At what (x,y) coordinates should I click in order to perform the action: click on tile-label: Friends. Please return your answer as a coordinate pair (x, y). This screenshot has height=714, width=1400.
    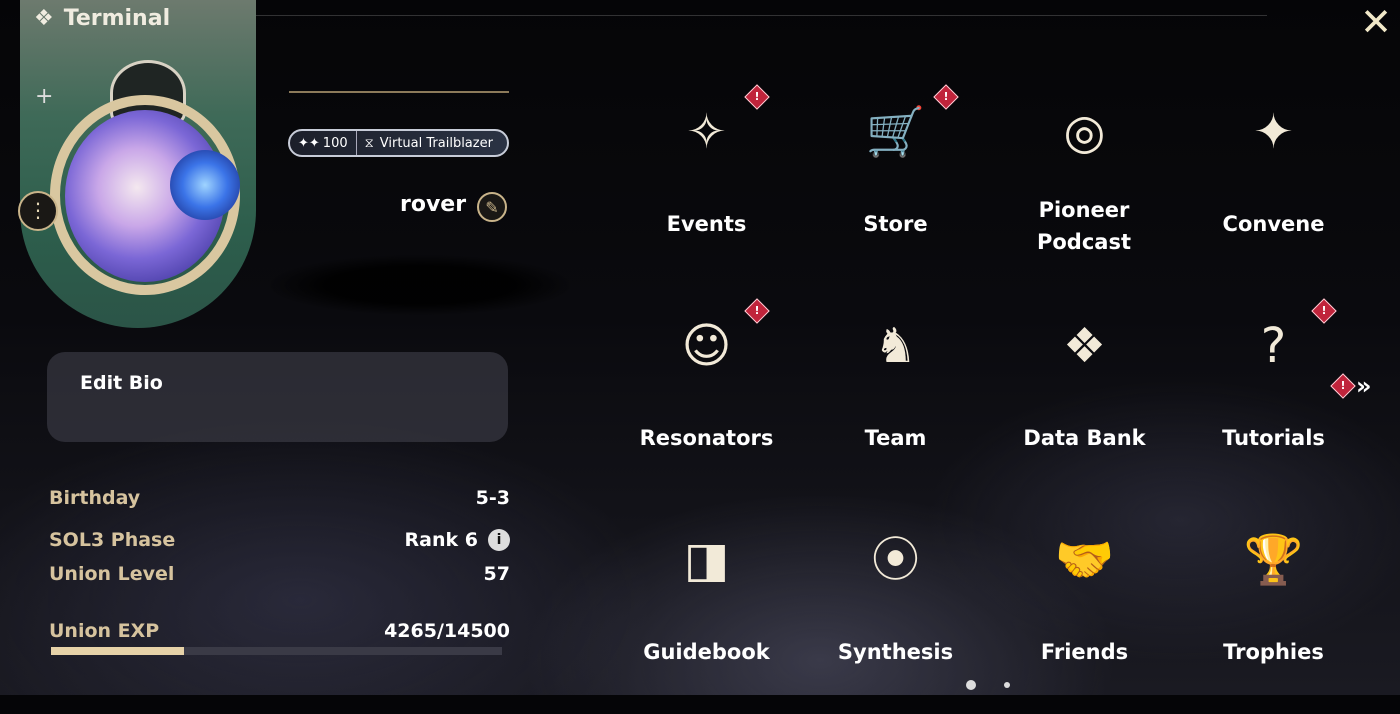
    Looking at the image, I should click on (1084, 652).